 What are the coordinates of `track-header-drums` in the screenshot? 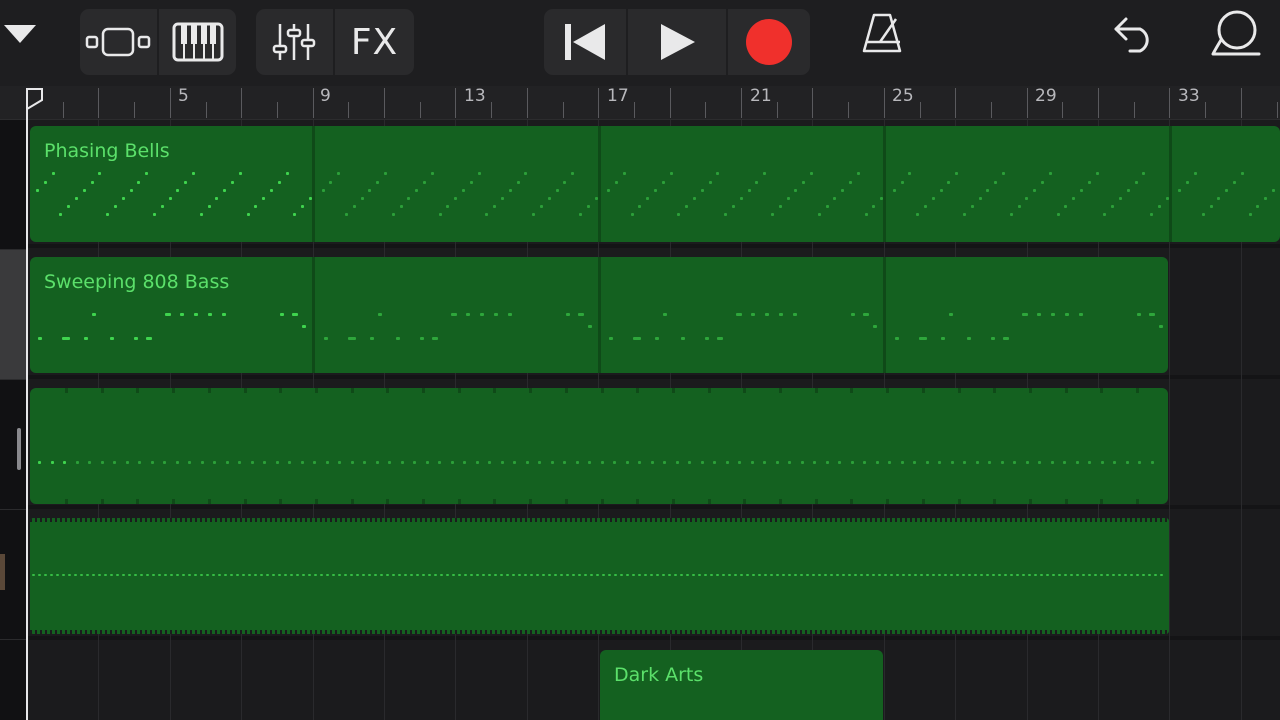 It's located at (13, 445).